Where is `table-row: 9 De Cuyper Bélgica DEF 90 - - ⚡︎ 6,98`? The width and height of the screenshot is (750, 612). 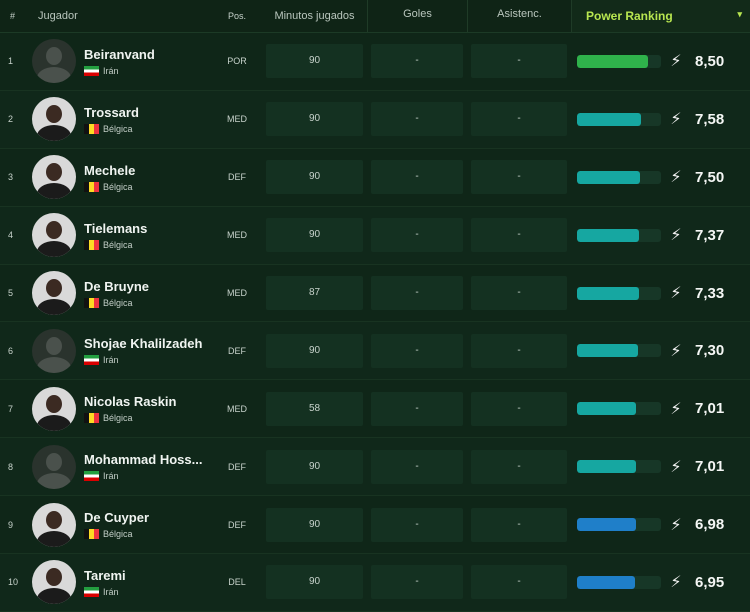
table-row: 9 De Cuyper Bélgica DEF 90 - - ⚡︎ 6,98 is located at coordinates (375, 525).